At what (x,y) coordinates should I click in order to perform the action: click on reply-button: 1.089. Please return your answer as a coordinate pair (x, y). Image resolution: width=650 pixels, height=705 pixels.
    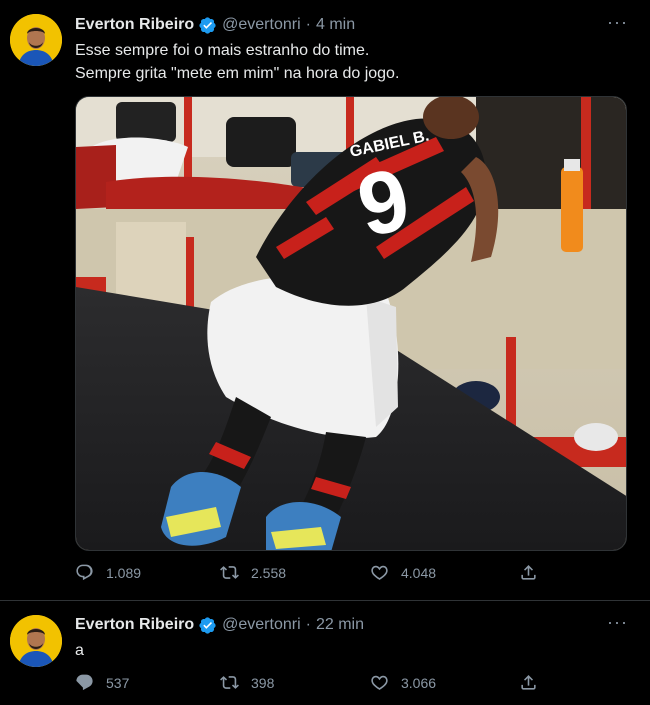
    Looking at the image, I should click on (108, 572).